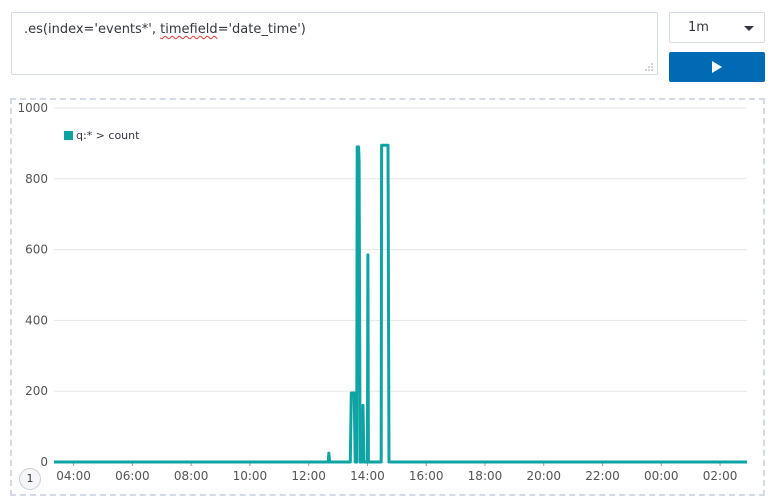 Image resolution: width=772 pixels, height=504 pixels. I want to click on expression-prefix: .es(index='events*',, so click(92, 29).